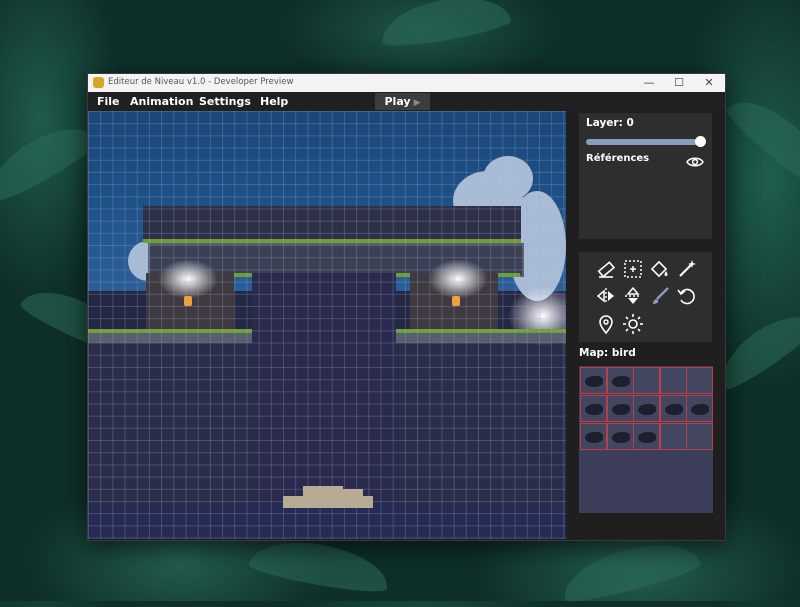  I want to click on light-icon, so click(633, 324).